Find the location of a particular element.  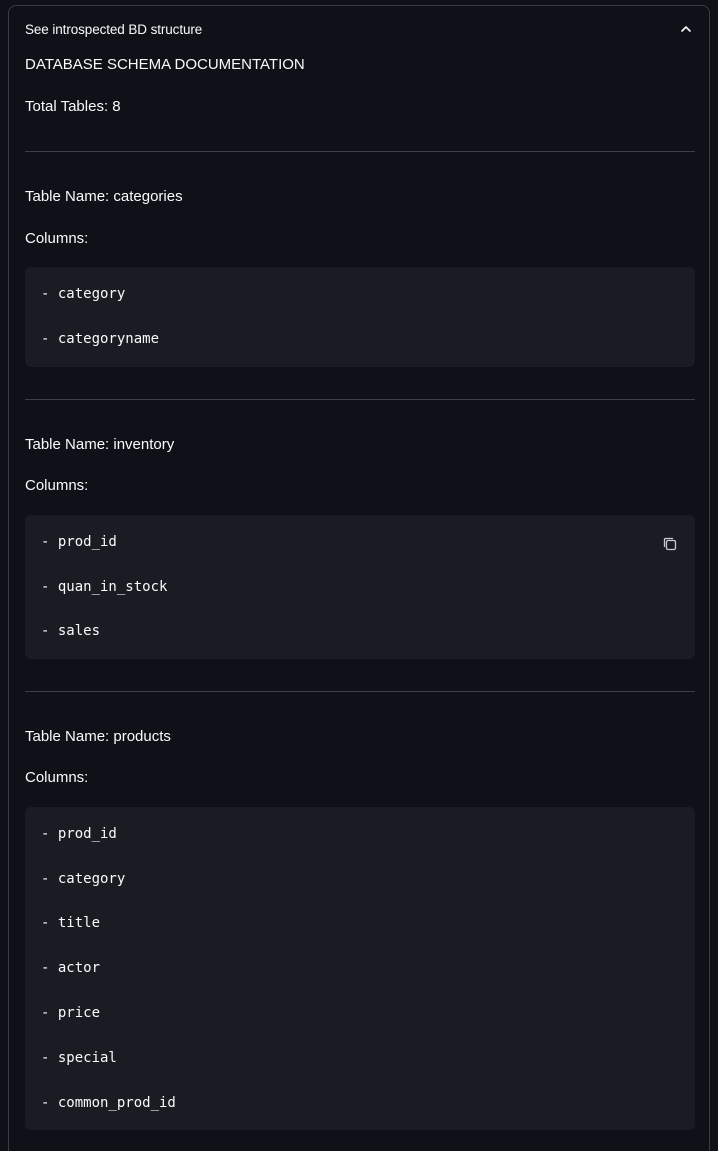

table-name-products: Table Name: products is located at coordinates (98, 736).